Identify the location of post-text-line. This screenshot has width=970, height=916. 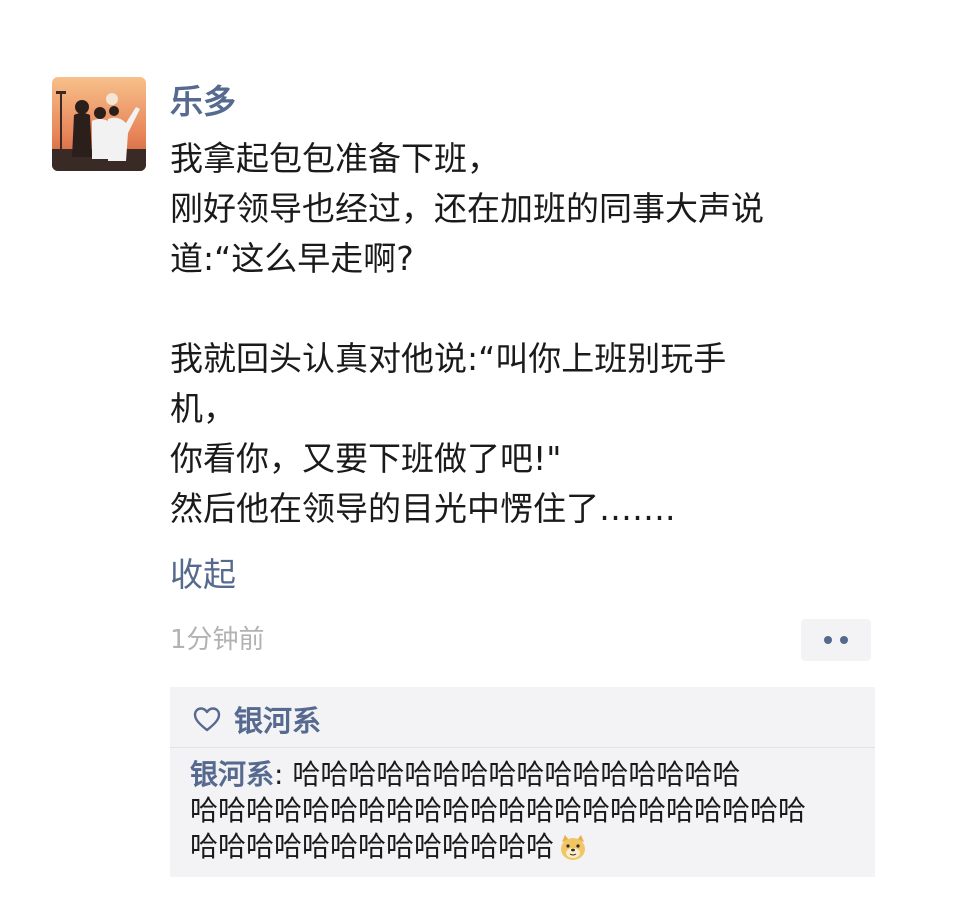
(520, 309).